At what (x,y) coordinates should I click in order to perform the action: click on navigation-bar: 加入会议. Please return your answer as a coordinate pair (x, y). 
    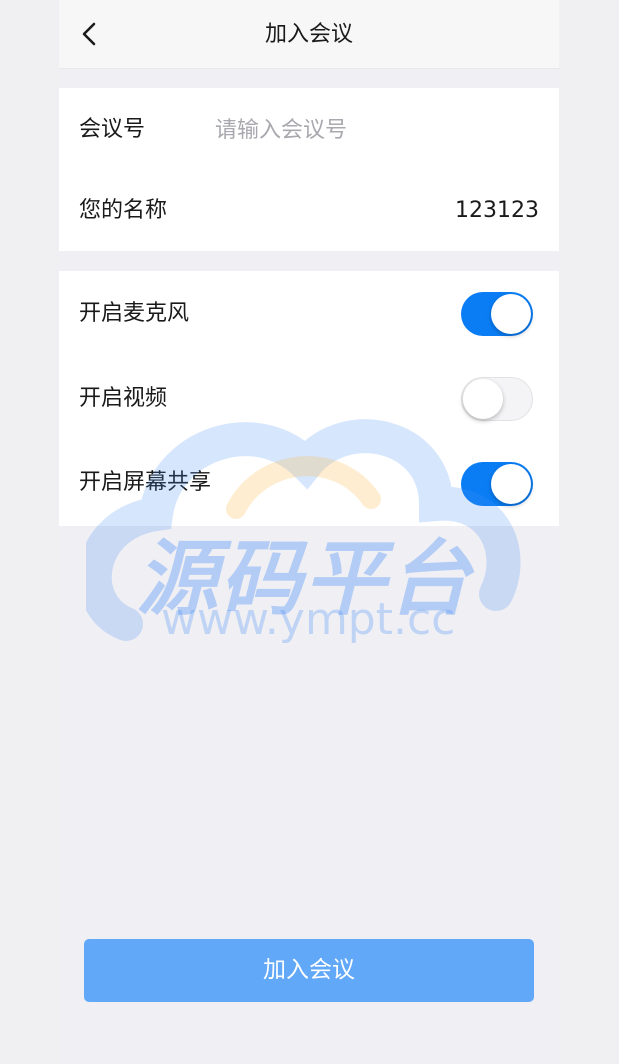
    Looking at the image, I should click on (309, 34).